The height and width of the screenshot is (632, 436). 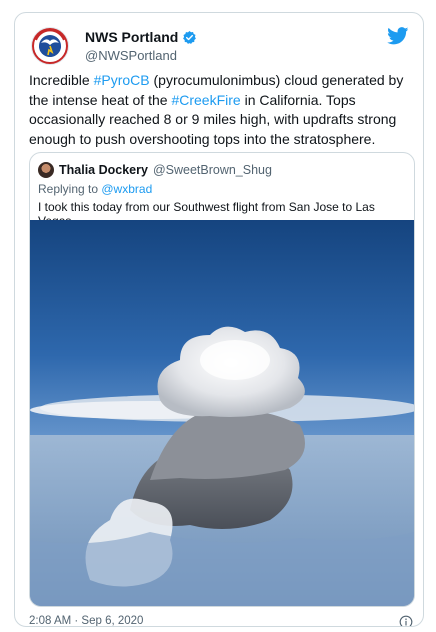 What do you see at coordinates (190, 37) in the screenshot?
I see `verified-badge-icon` at bounding box center [190, 37].